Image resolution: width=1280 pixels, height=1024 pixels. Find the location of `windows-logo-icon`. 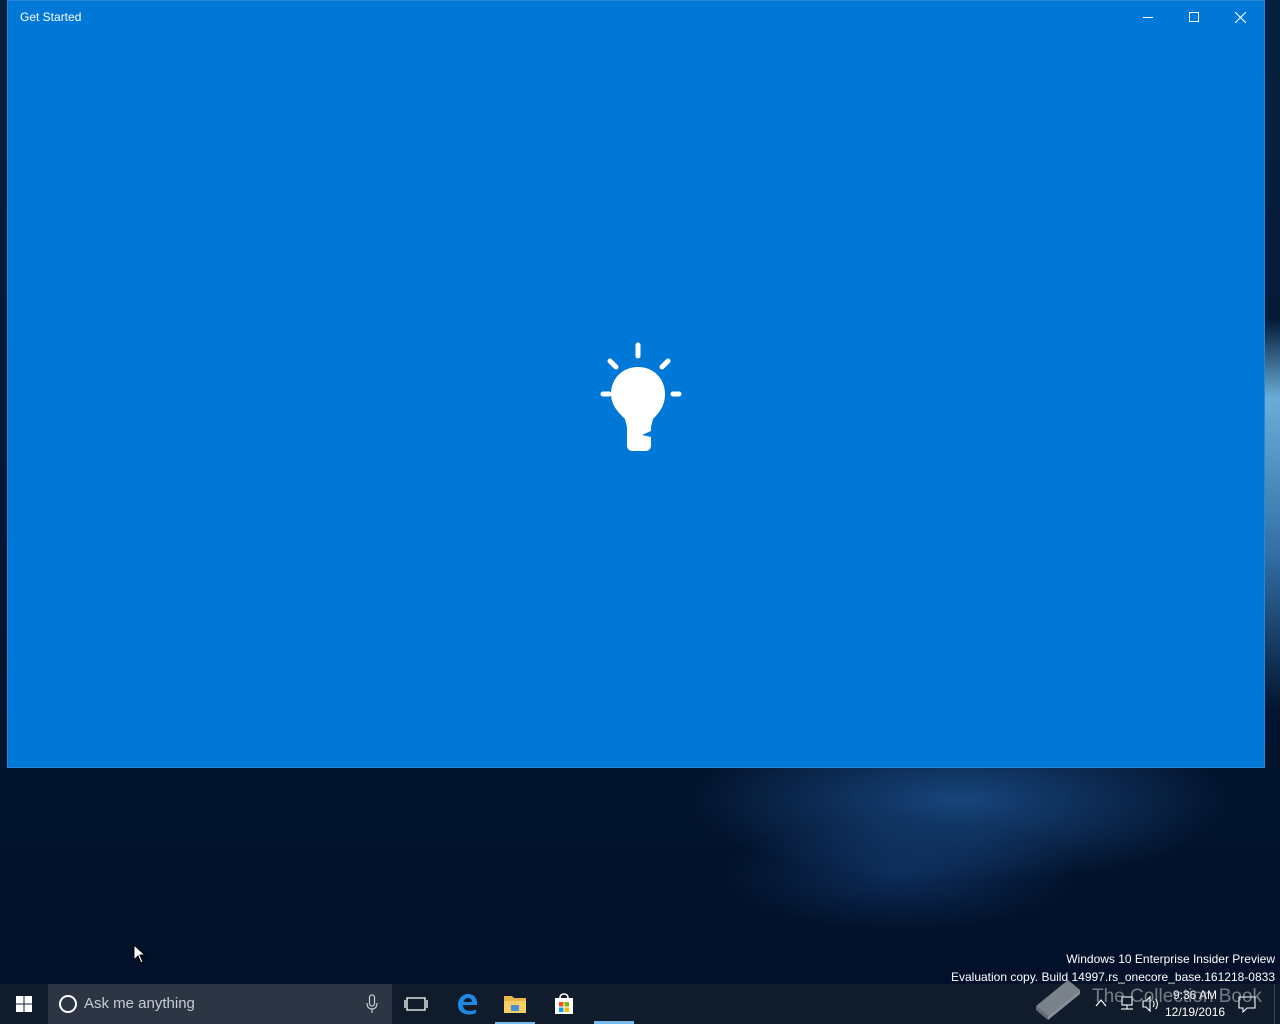

windows-logo-icon is located at coordinates (24, 1004).